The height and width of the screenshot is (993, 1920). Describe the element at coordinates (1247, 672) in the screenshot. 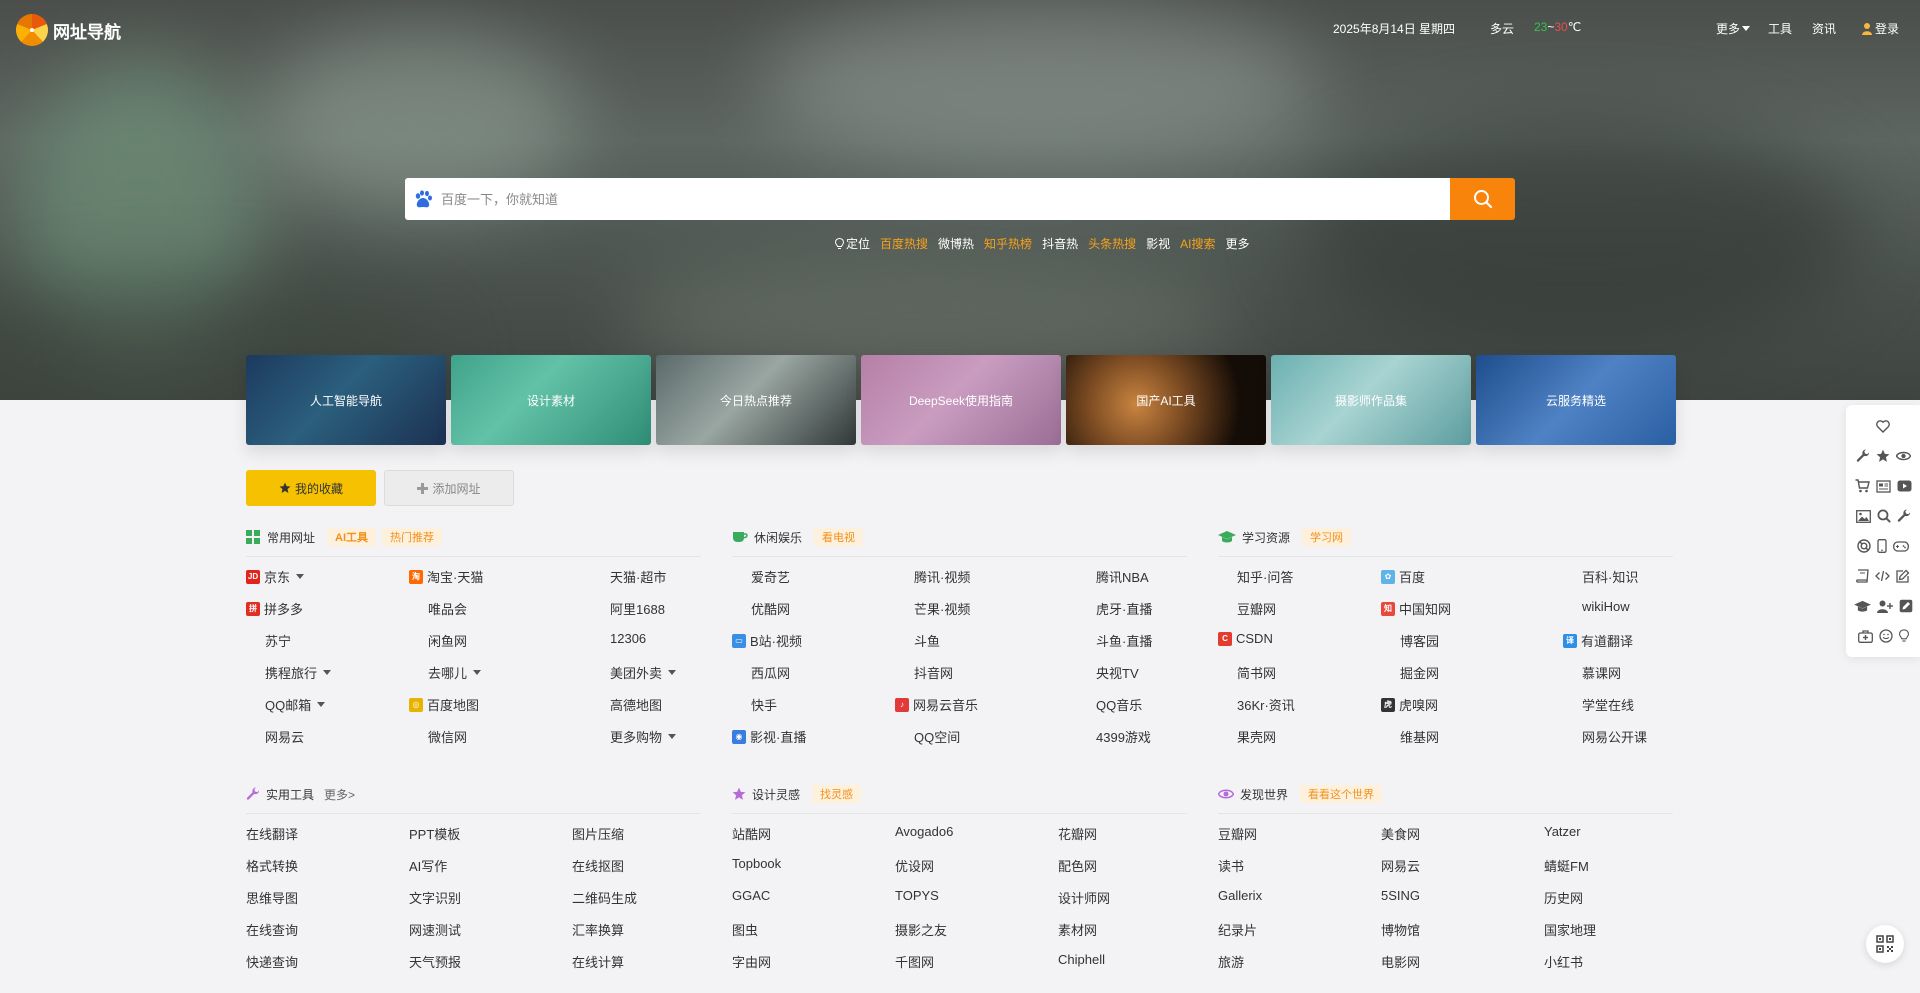

I see `site-link: 简书网` at that location.